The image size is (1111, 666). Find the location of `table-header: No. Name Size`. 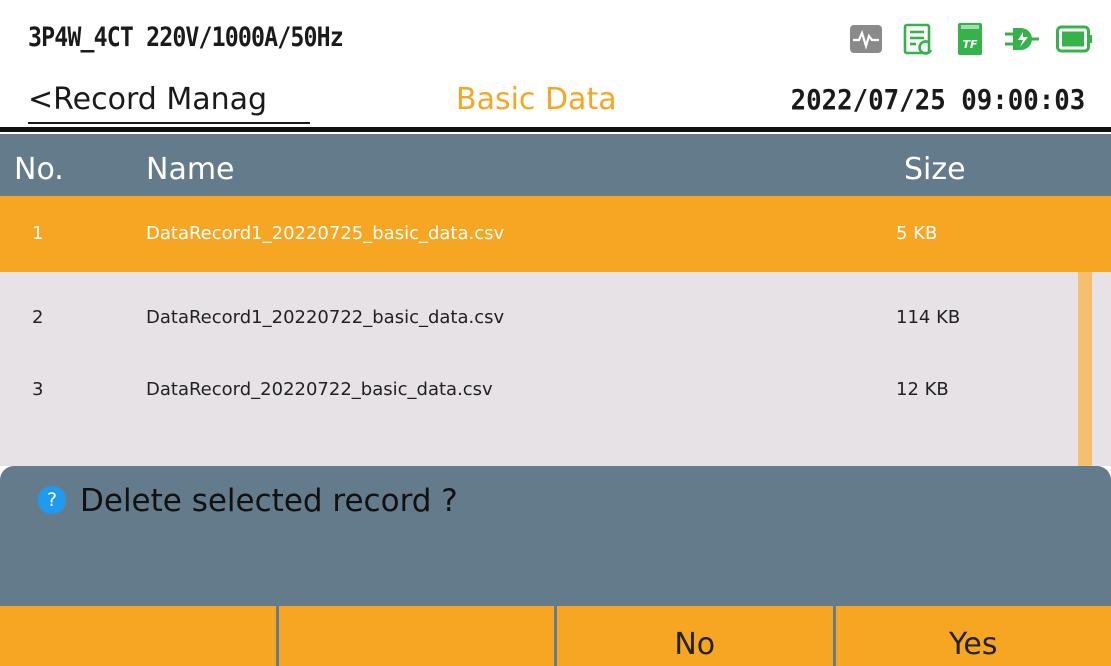

table-header: No. Name Size is located at coordinates (555, 165).